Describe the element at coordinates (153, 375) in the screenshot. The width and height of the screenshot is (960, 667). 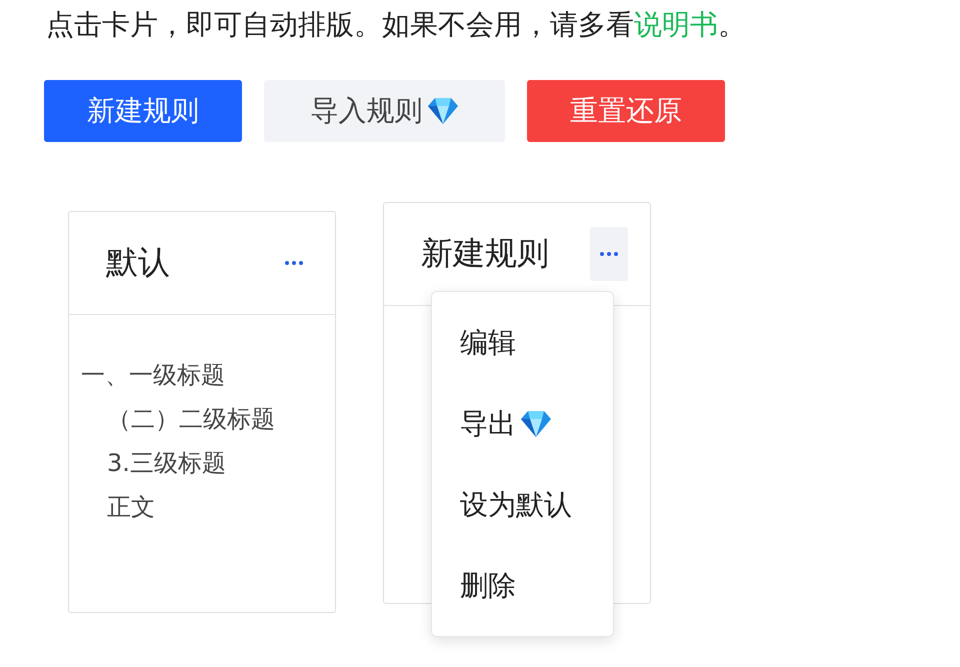
I see `preview-text: 一、一级标题` at that location.